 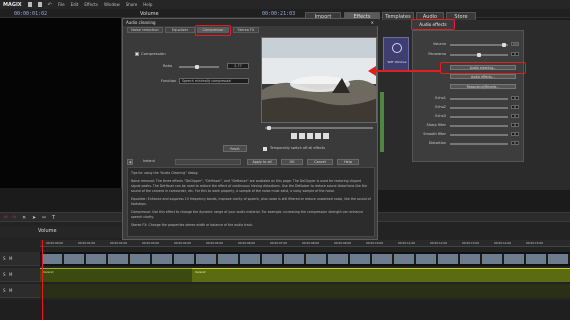 What do you see at coordinates (479, 108) in the screenshot?
I see `echo2-slider` at bounding box center [479, 108].